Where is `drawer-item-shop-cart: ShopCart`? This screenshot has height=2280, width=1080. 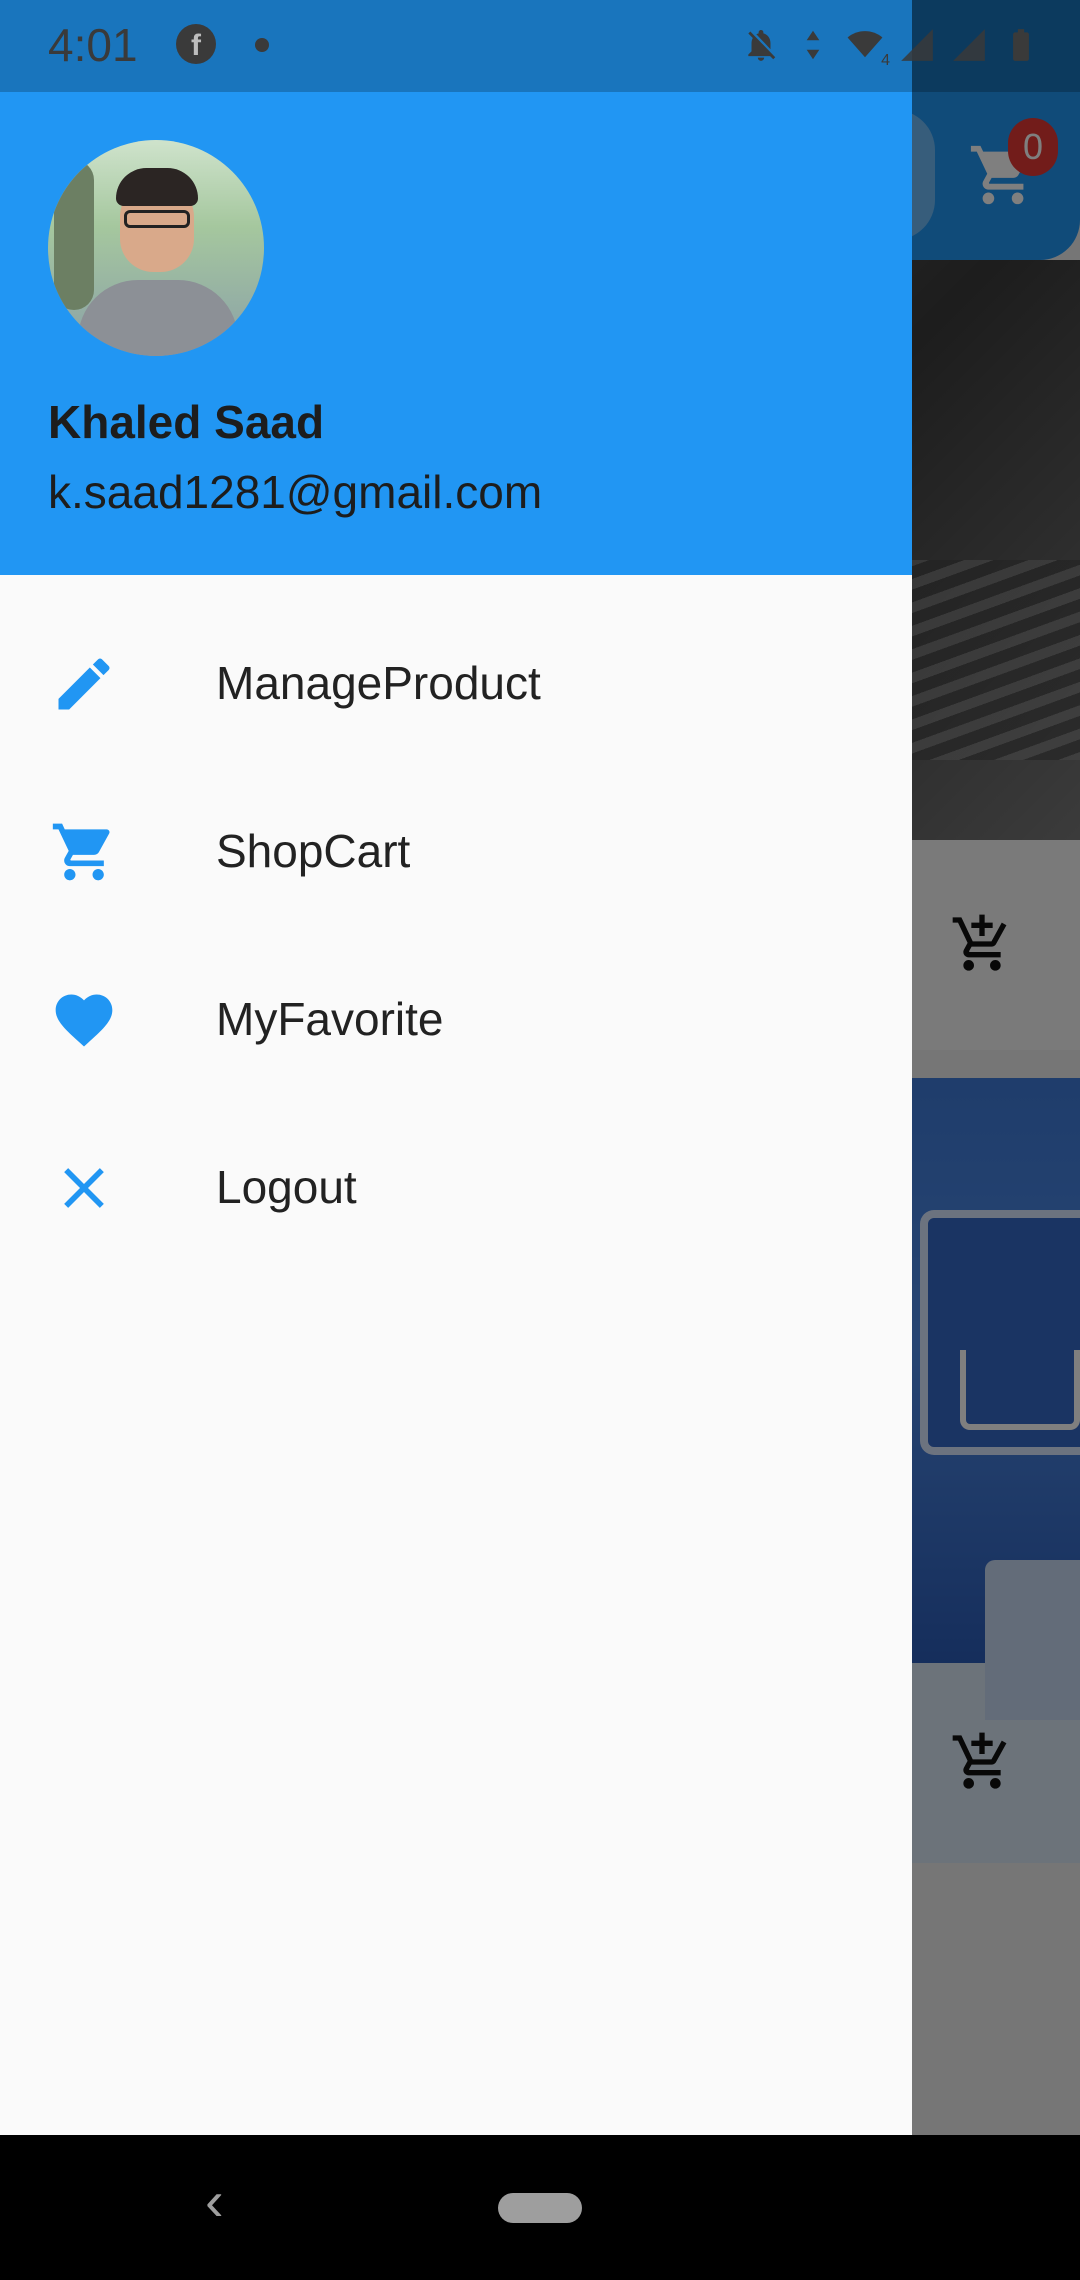
drawer-item-shop-cart: ShopCart is located at coordinates (456, 852).